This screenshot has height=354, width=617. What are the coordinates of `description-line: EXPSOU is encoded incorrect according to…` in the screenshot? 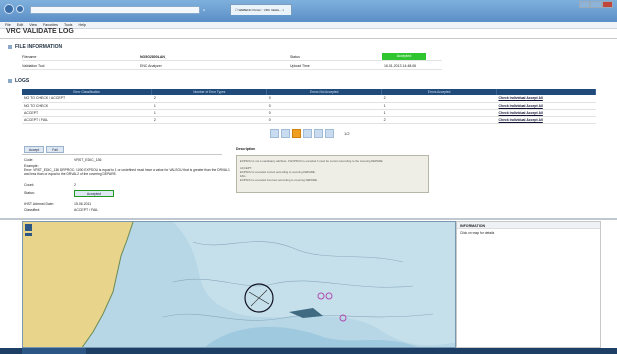 It's located at (279, 180).